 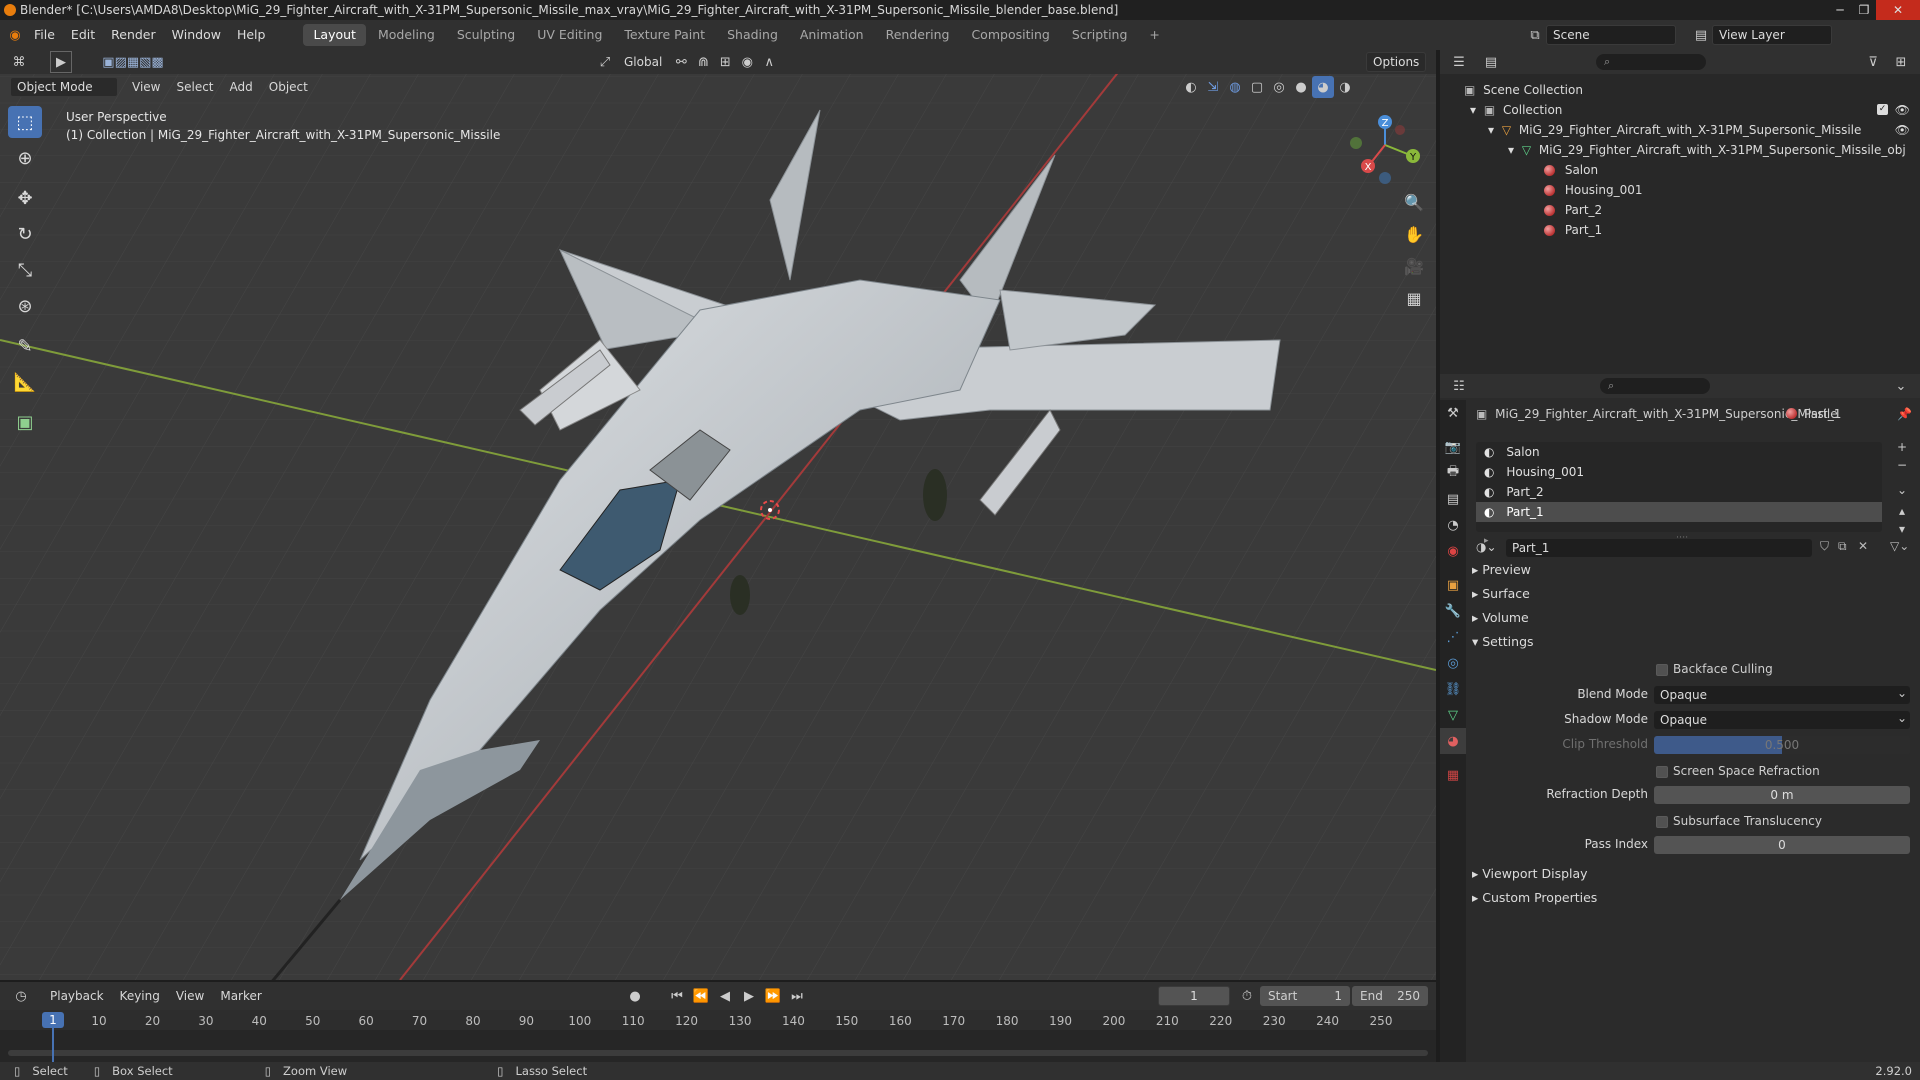 I want to click on outliner-material-item: Part_1, so click(x=1680, y=230).